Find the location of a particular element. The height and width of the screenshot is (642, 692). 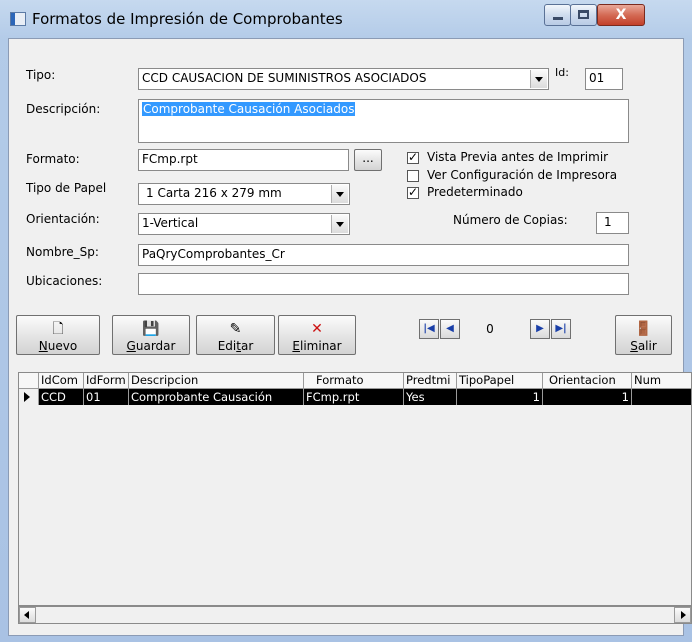

editar-button: ✎ Editar is located at coordinates (235, 335).